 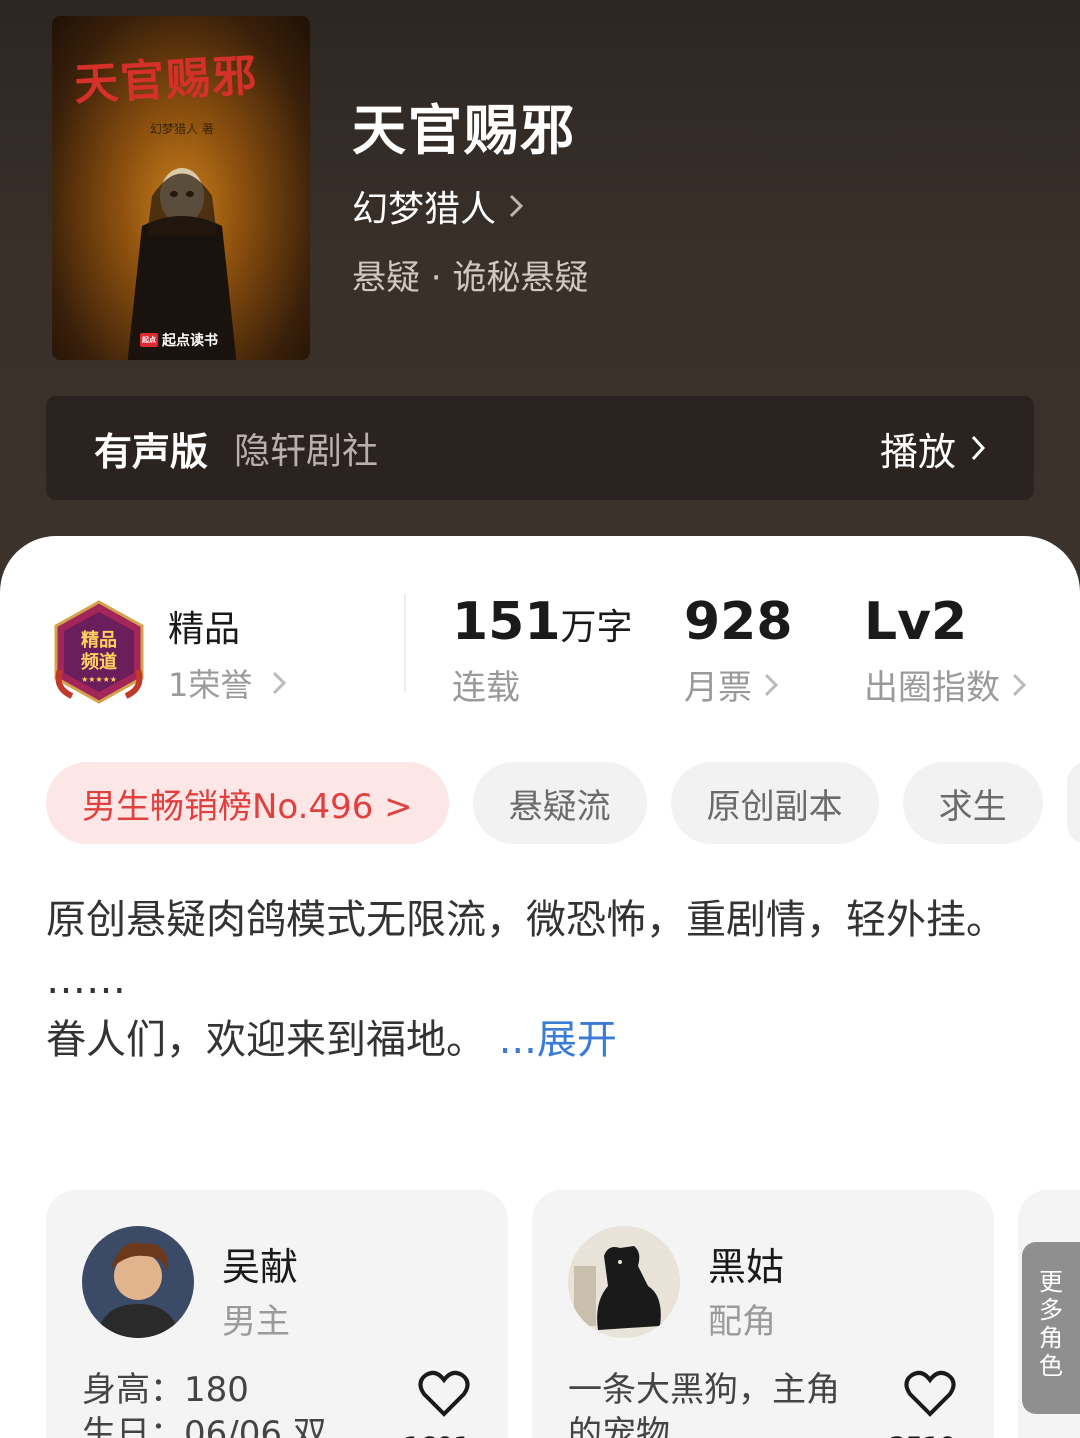 I want to click on cover-brand: 起点 起点读书, so click(x=179, y=340).